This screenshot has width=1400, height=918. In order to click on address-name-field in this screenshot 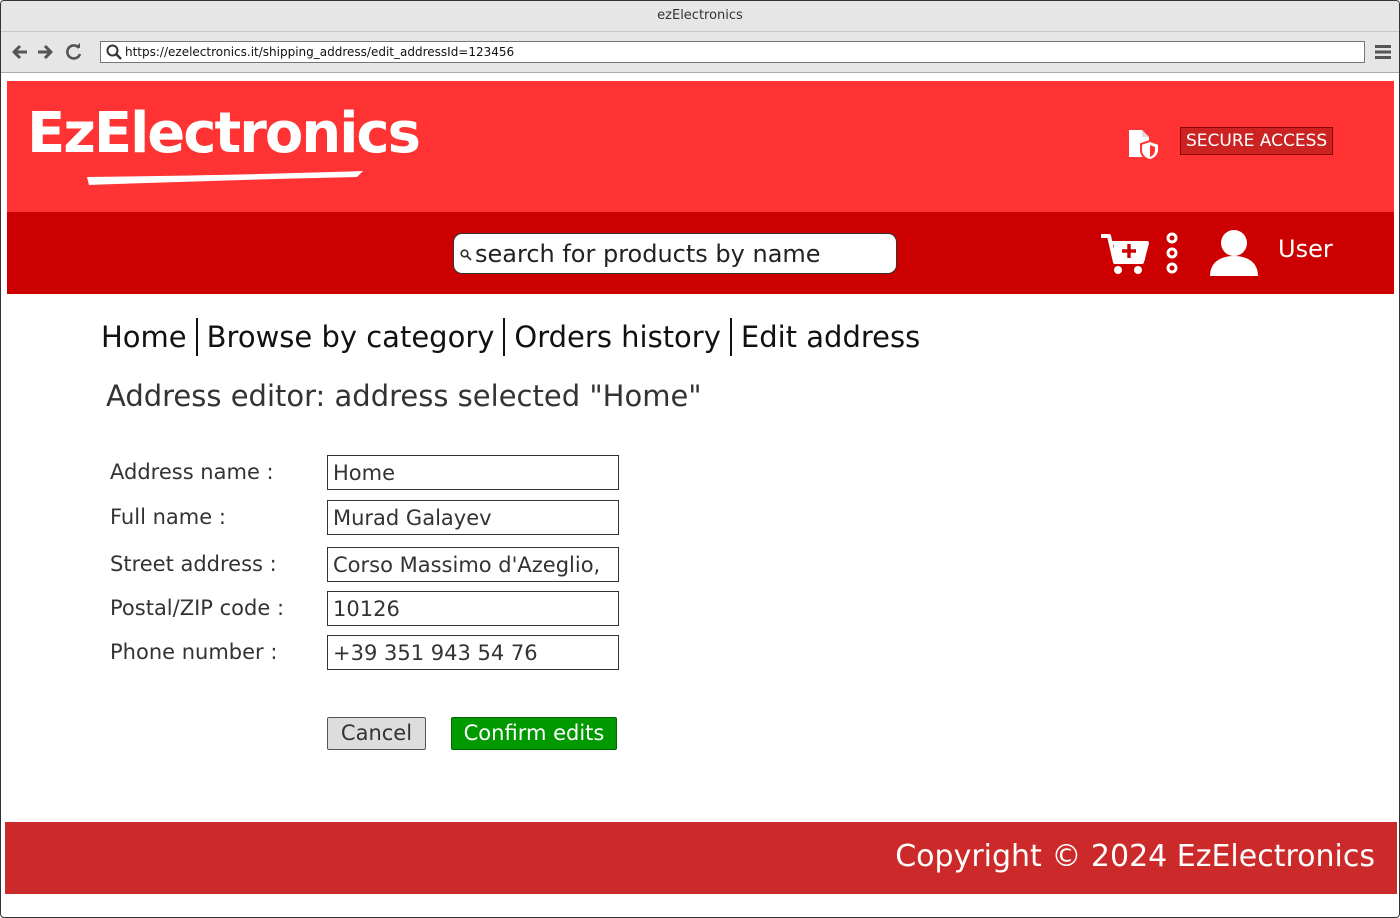, I will do `click(473, 472)`.